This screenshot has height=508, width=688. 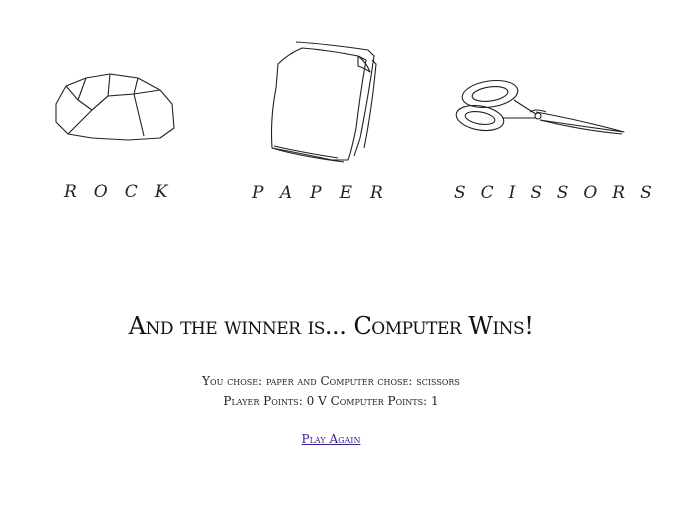 What do you see at coordinates (124, 192) in the screenshot?
I see `choice-label-rock: ROCK` at bounding box center [124, 192].